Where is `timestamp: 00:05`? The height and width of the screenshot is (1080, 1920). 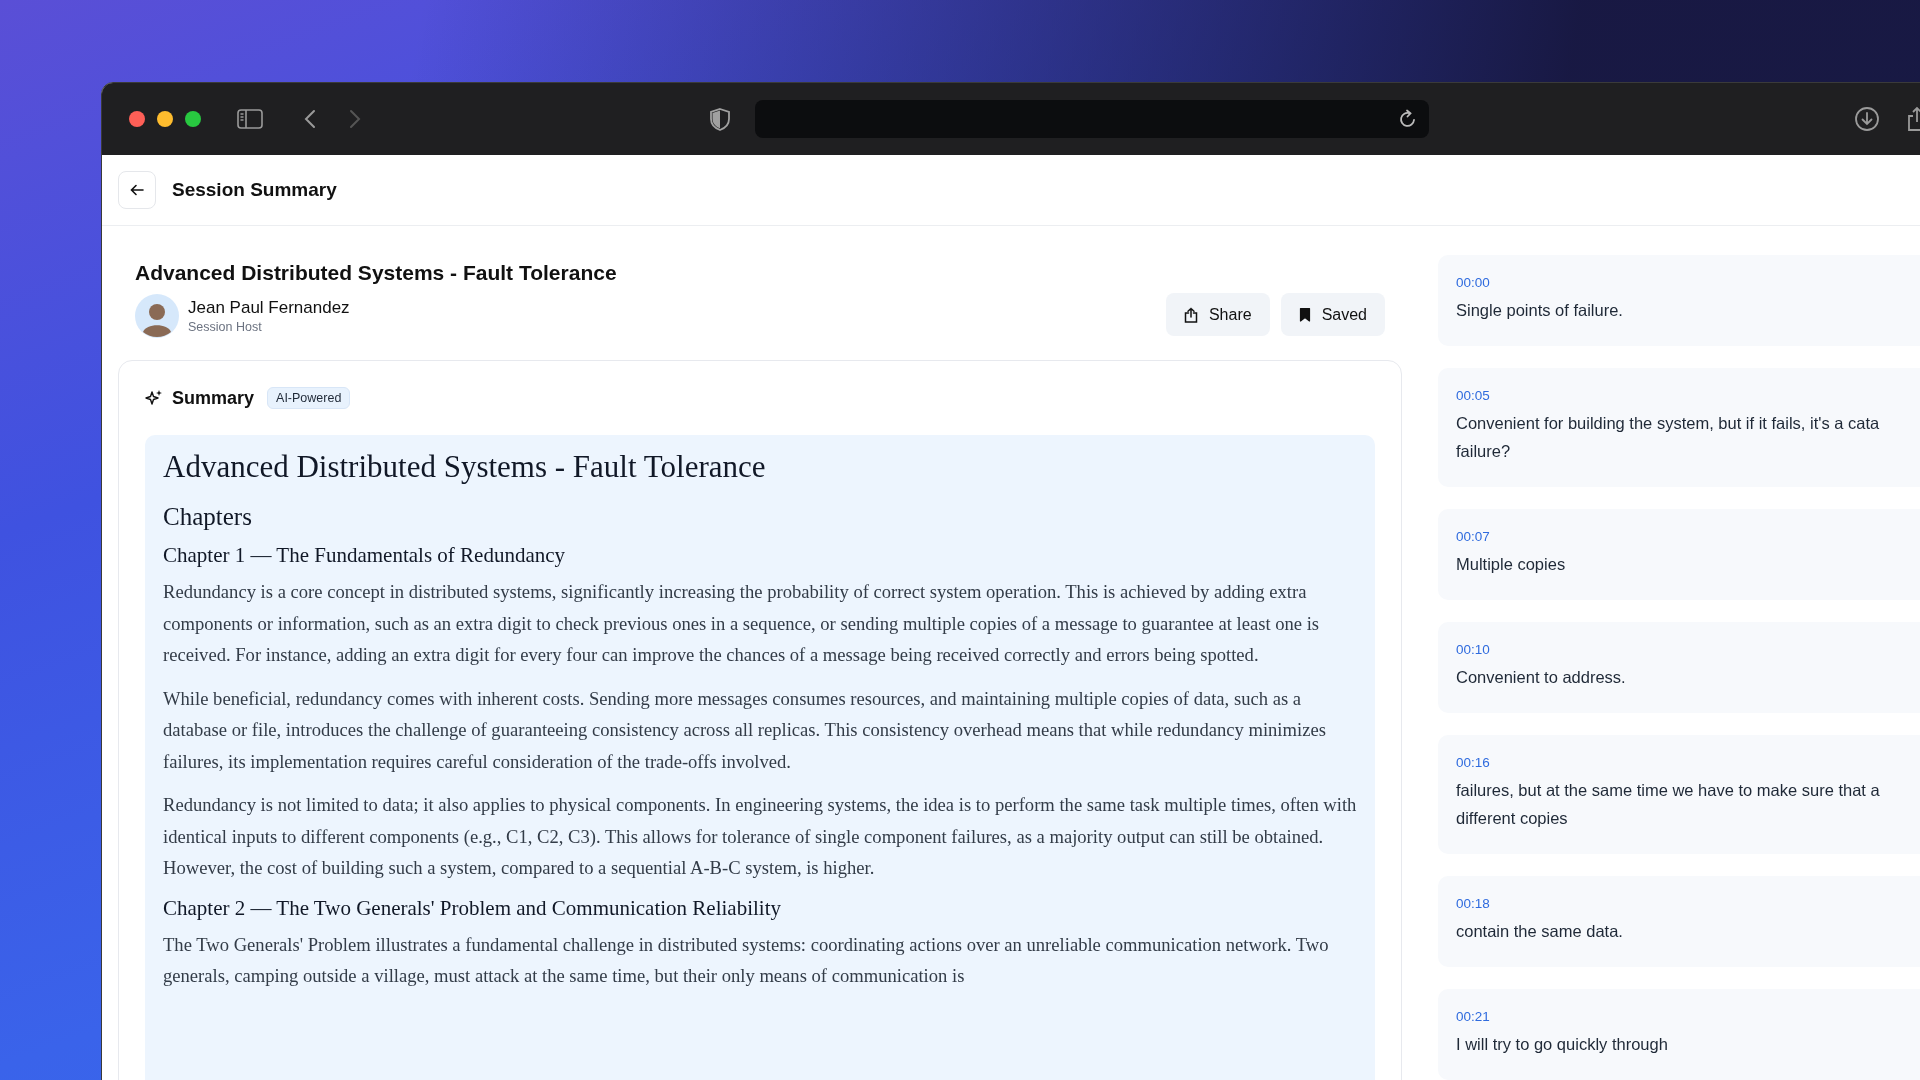 timestamp: 00:05 is located at coordinates (1473, 395).